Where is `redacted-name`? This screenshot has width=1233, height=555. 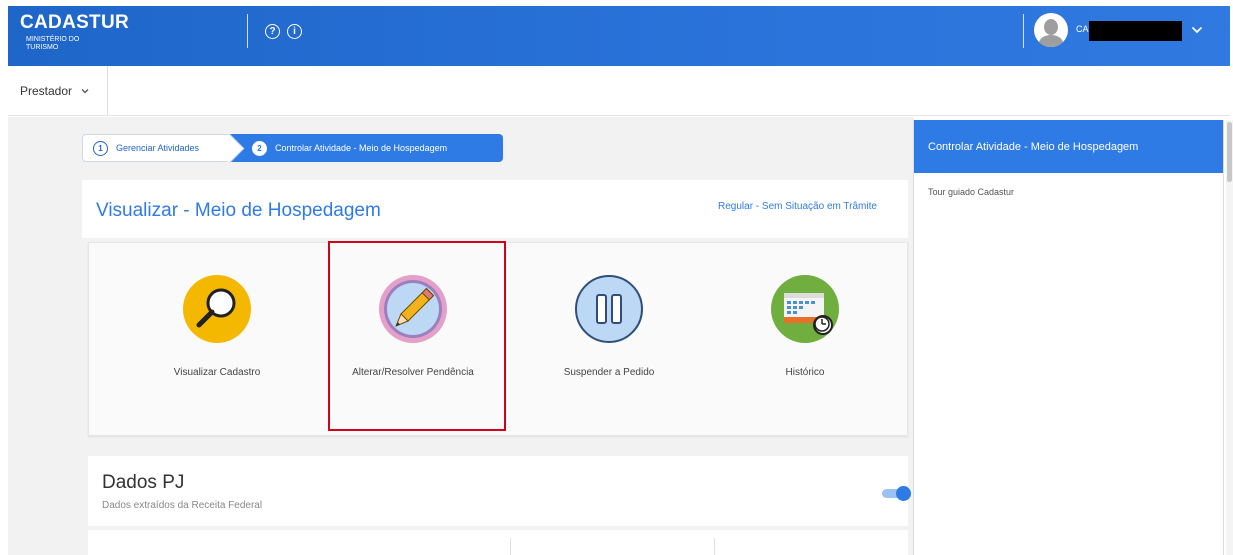
redacted-name is located at coordinates (1135, 31).